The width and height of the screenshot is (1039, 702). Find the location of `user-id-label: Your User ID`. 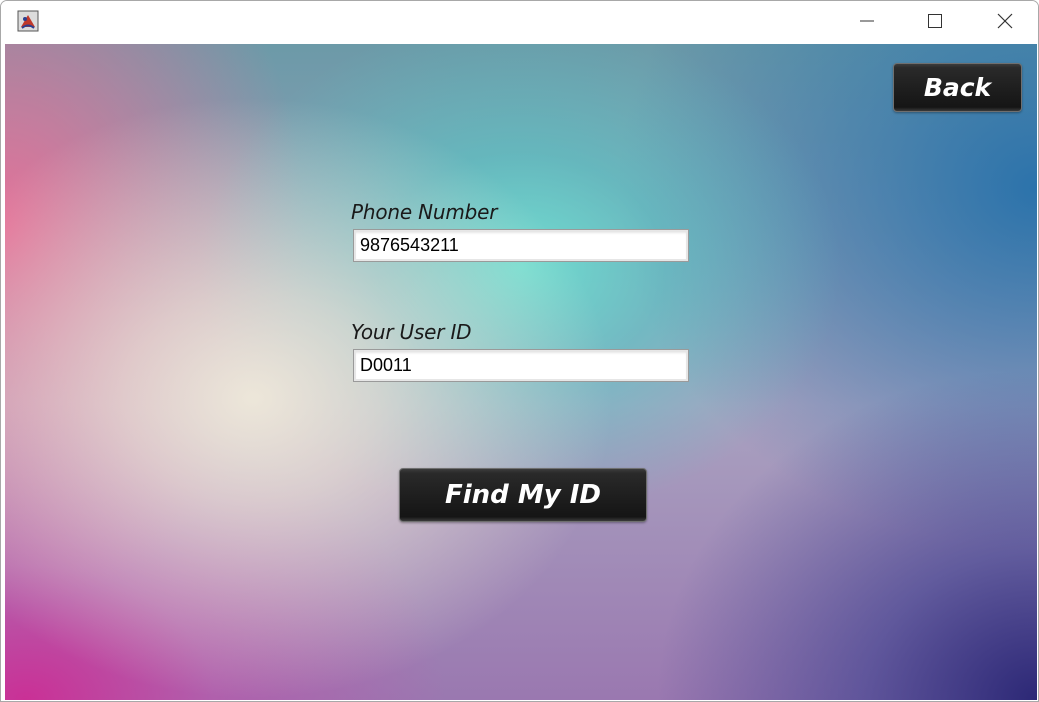

user-id-label: Your User ID is located at coordinates (411, 332).